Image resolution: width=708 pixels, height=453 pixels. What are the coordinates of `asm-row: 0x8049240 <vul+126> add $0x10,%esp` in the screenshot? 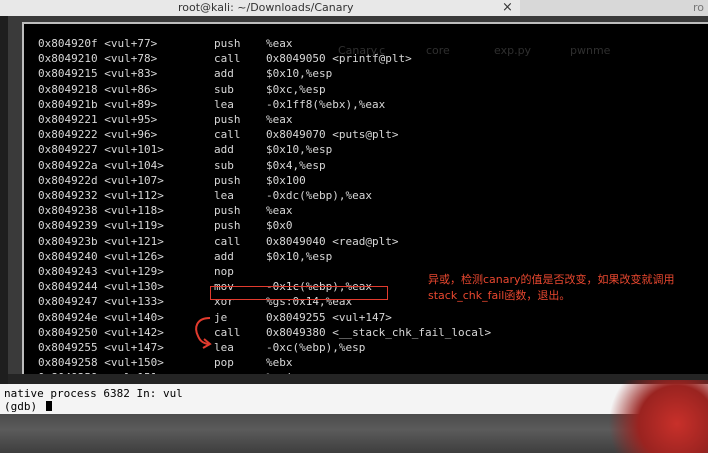 It's located at (366, 256).